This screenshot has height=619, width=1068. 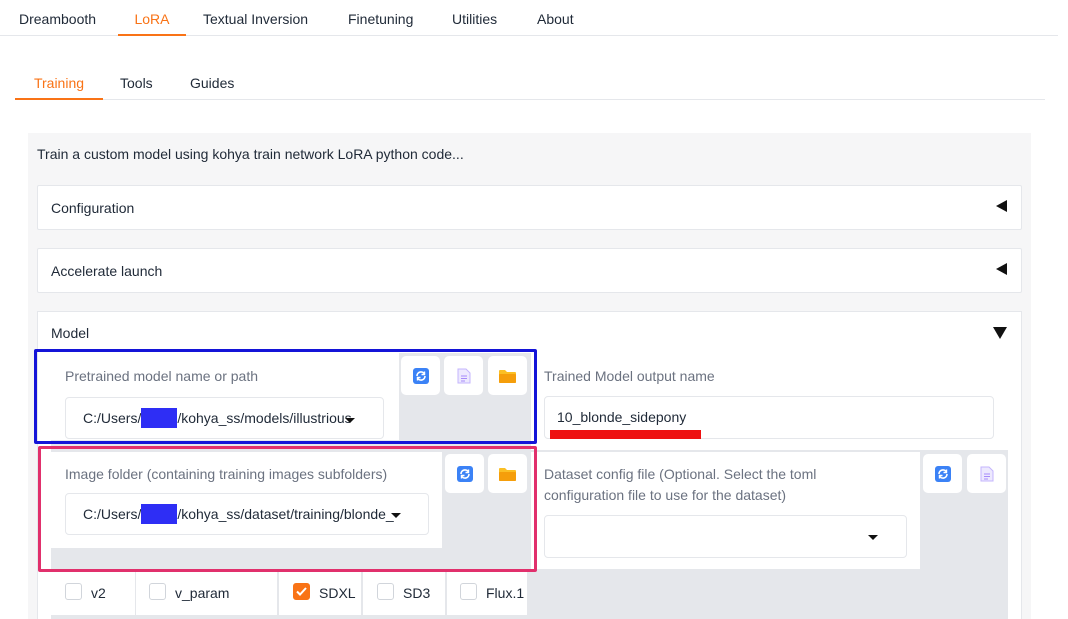 What do you see at coordinates (873, 537) in the screenshot?
I see `dropdown-caret-icon` at bounding box center [873, 537].